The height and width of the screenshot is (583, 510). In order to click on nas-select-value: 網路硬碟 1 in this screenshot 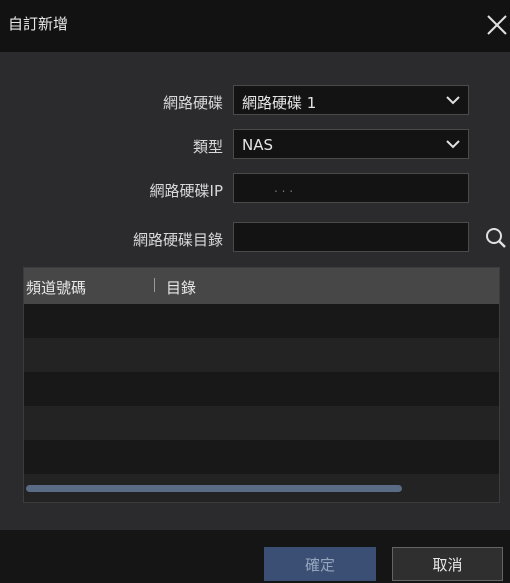, I will do `click(279, 103)`.